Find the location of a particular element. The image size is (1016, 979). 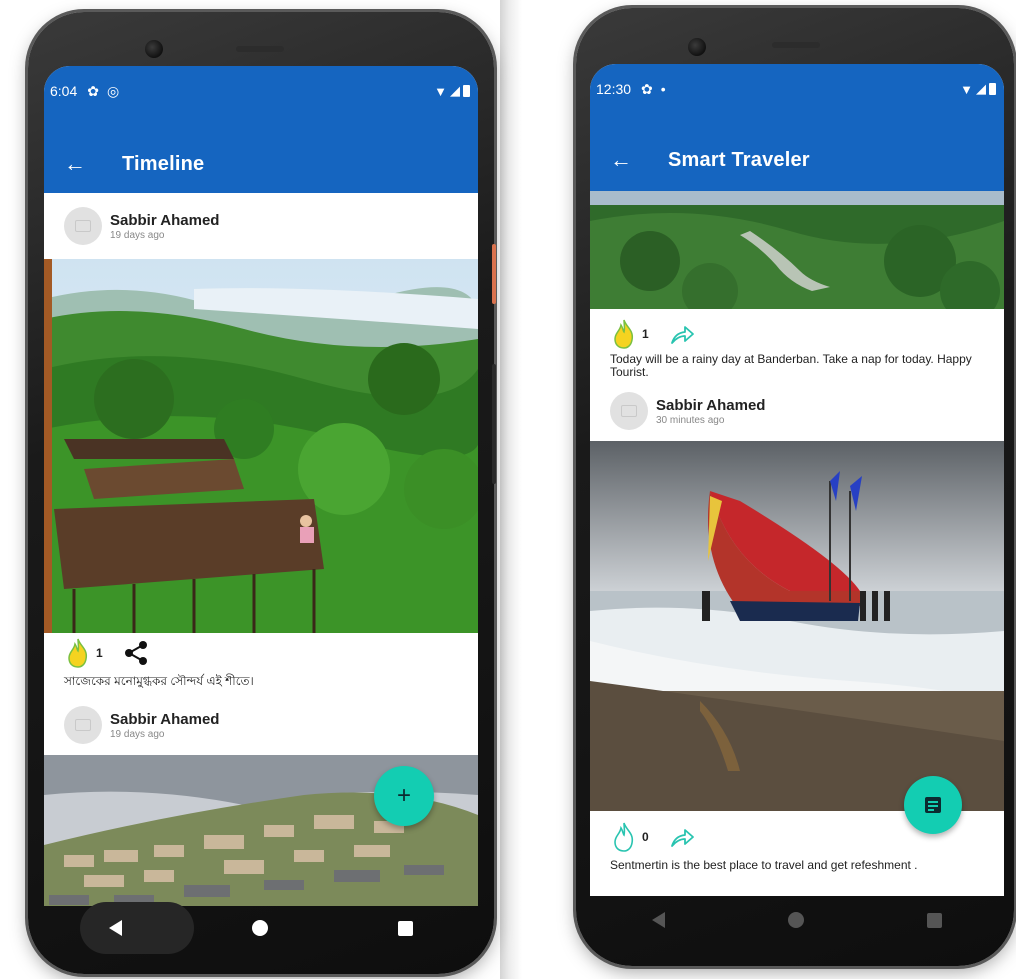

toolbar: ← Smart Traveler is located at coordinates (797, 160).